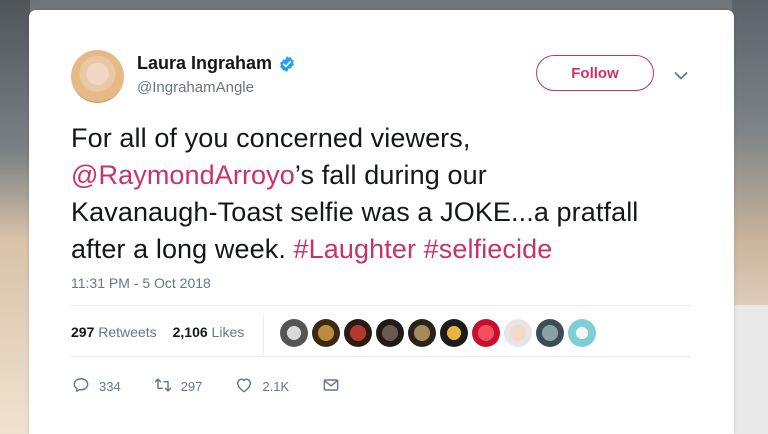 Image resolution: width=768 pixels, height=434 pixels. I want to click on retweets-stat: 297 Retweets, so click(114, 332).